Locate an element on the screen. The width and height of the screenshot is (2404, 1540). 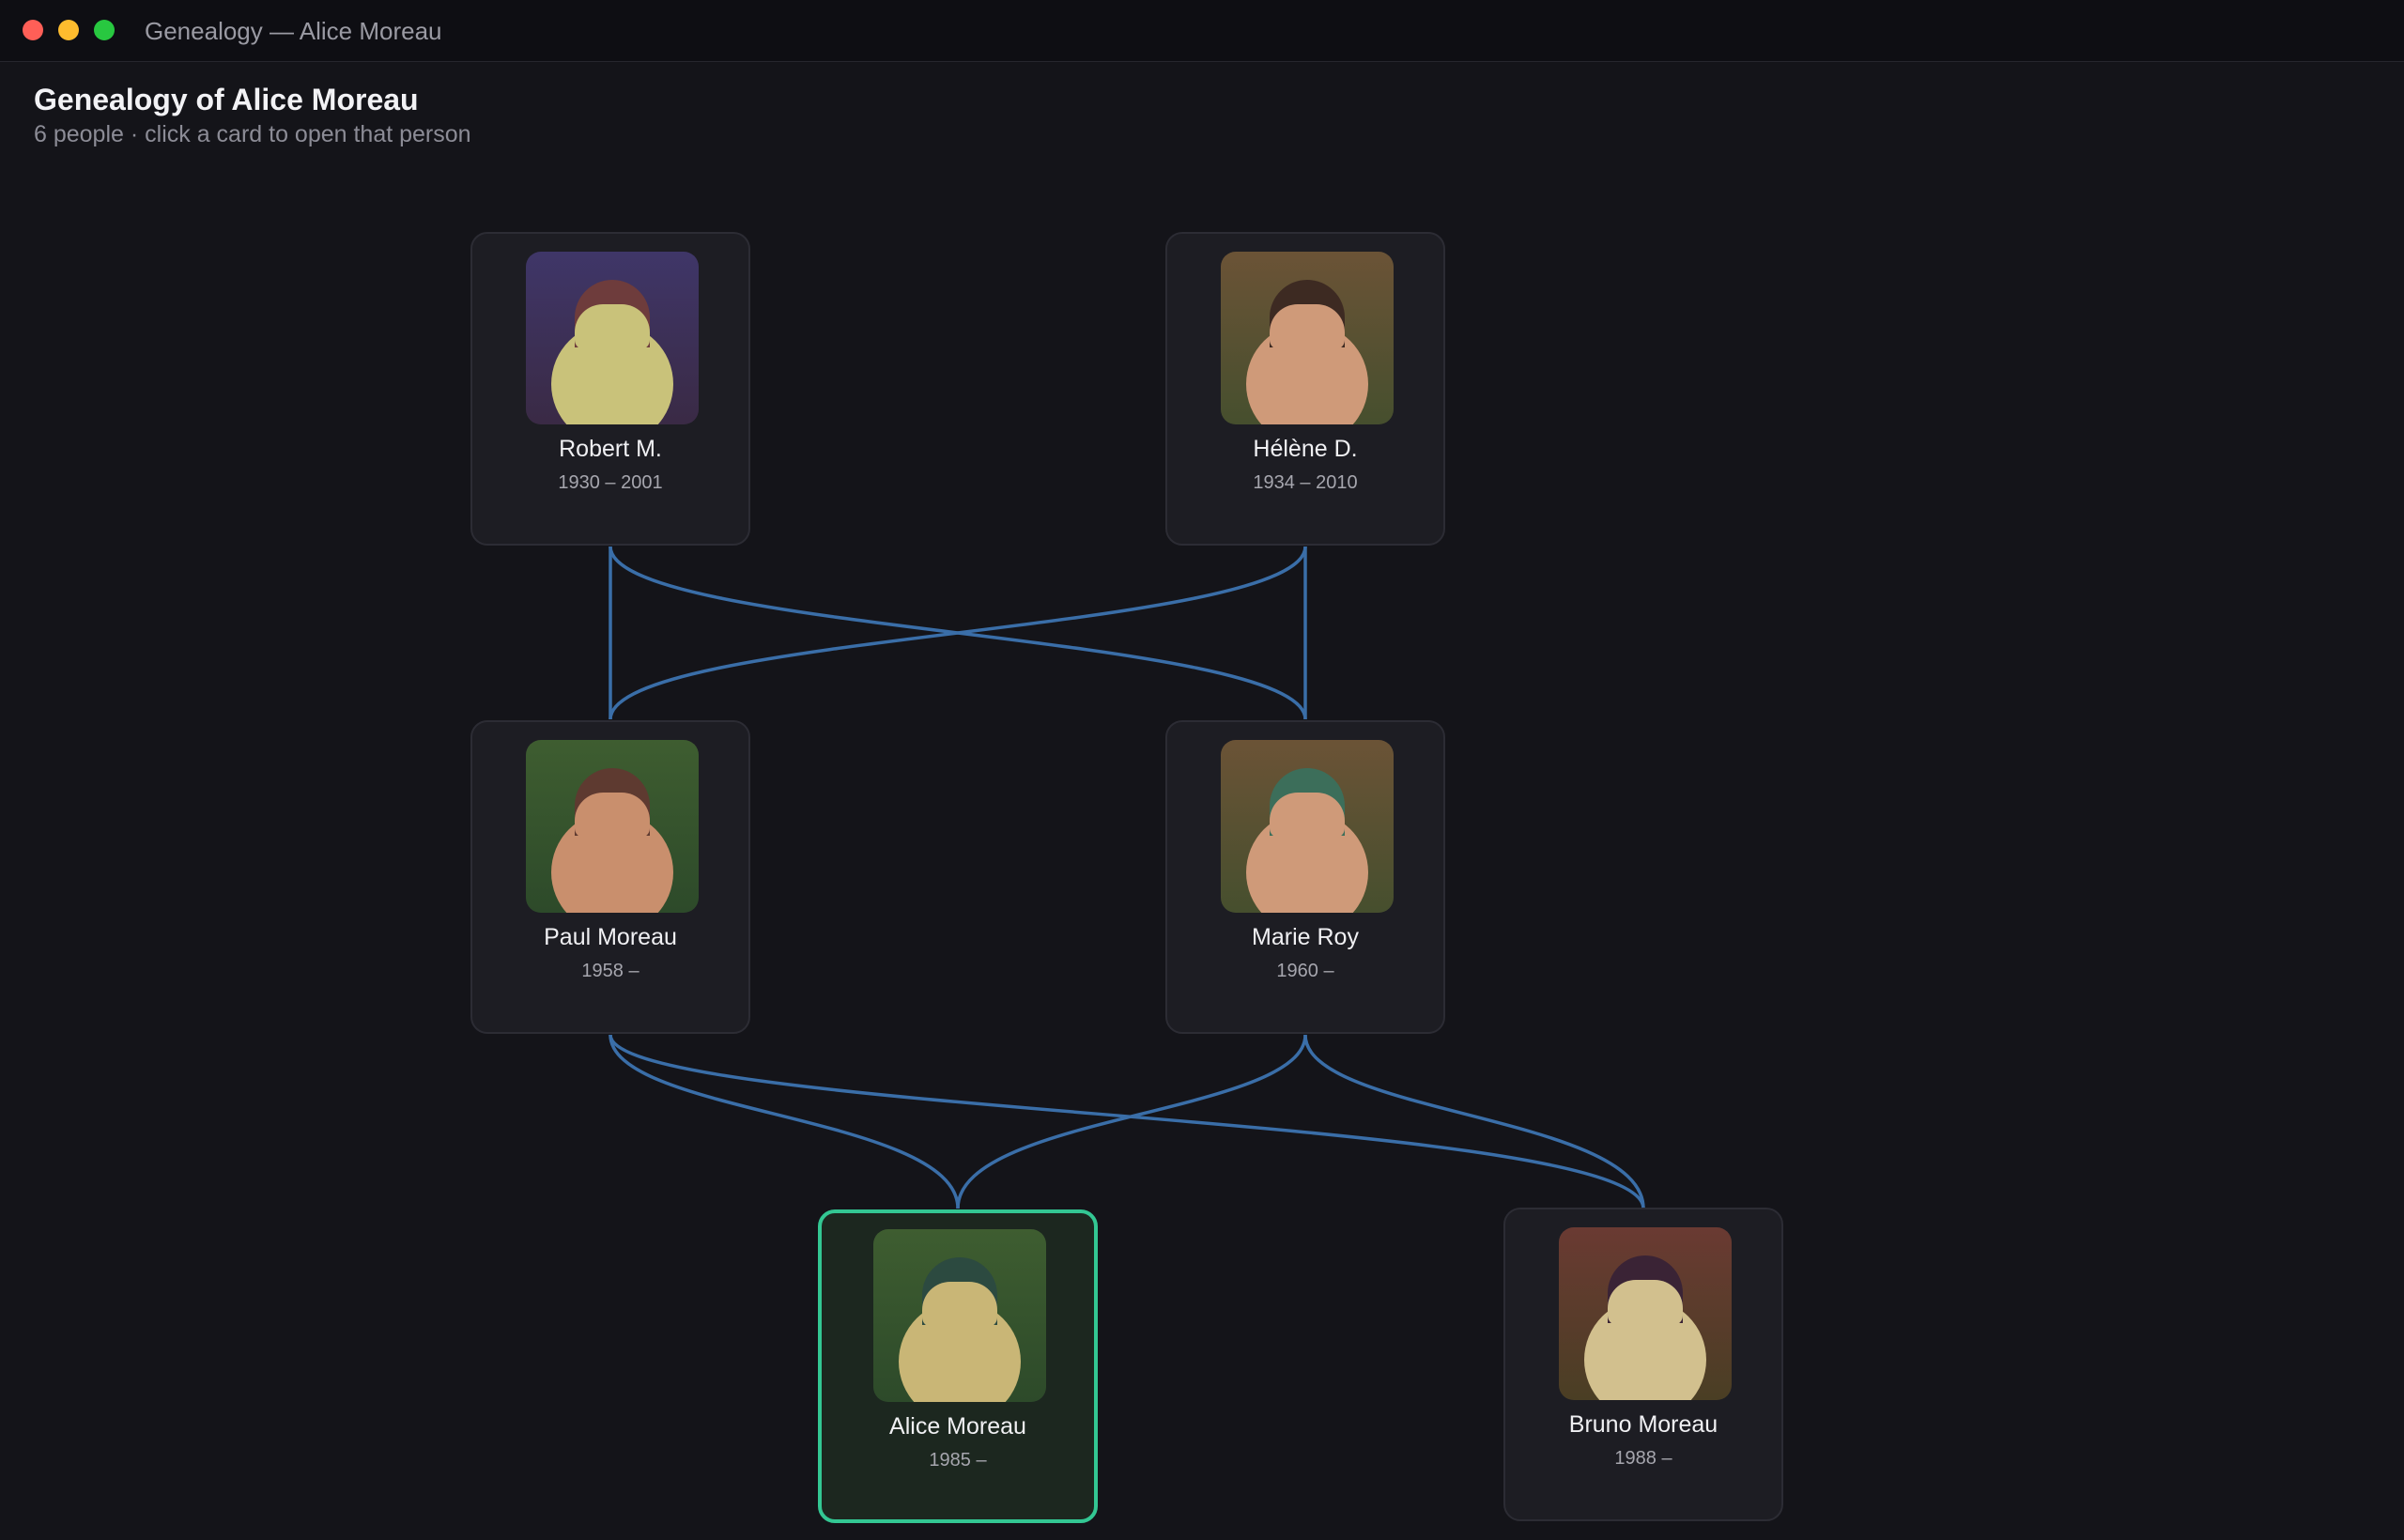
person-card-bruno: Bruno Moreau 1988 – is located at coordinates (1643, 1364).